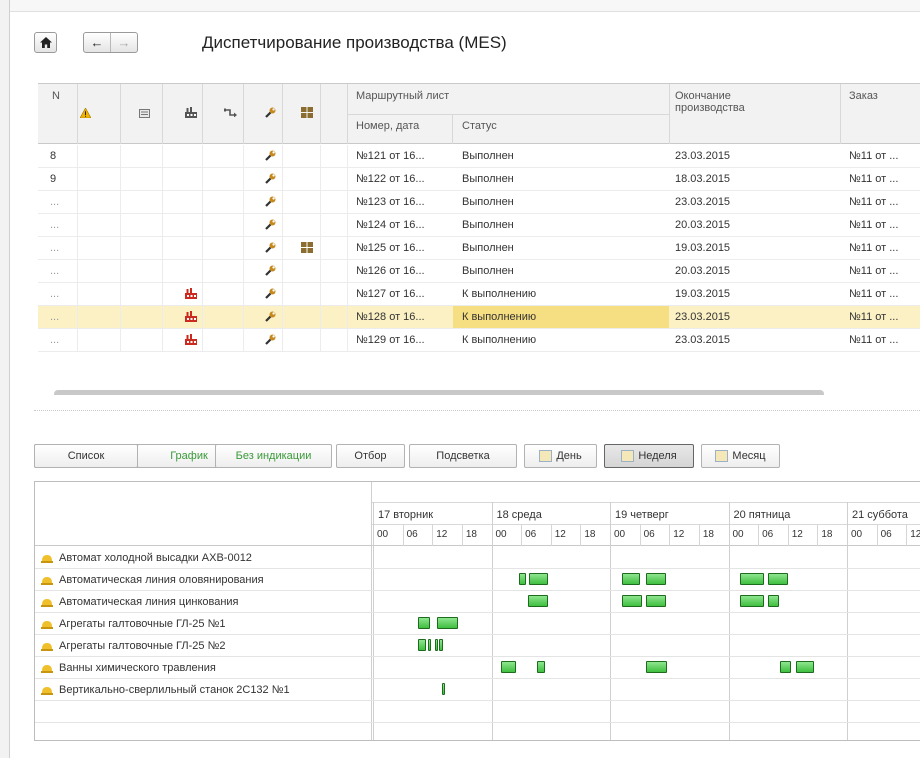 The height and width of the screenshot is (758, 920). Describe the element at coordinates (56, 96) in the screenshot. I see `column-n-header: N` at that location.